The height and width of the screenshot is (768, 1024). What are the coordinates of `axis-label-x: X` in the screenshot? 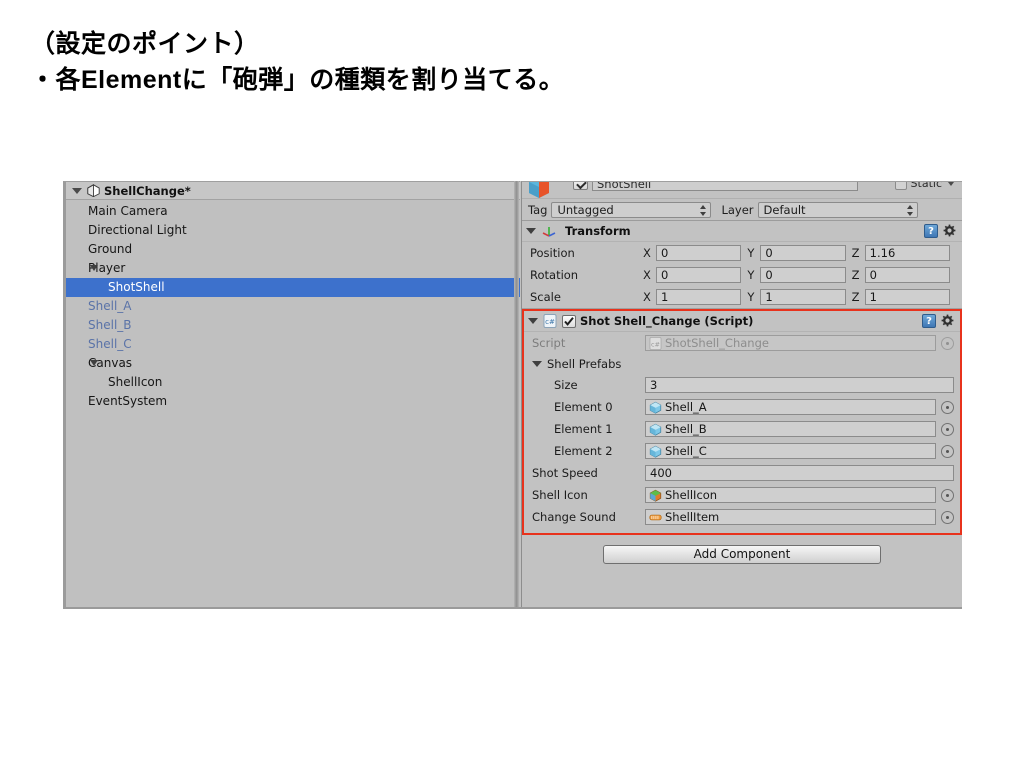 It's located at (647, 297).